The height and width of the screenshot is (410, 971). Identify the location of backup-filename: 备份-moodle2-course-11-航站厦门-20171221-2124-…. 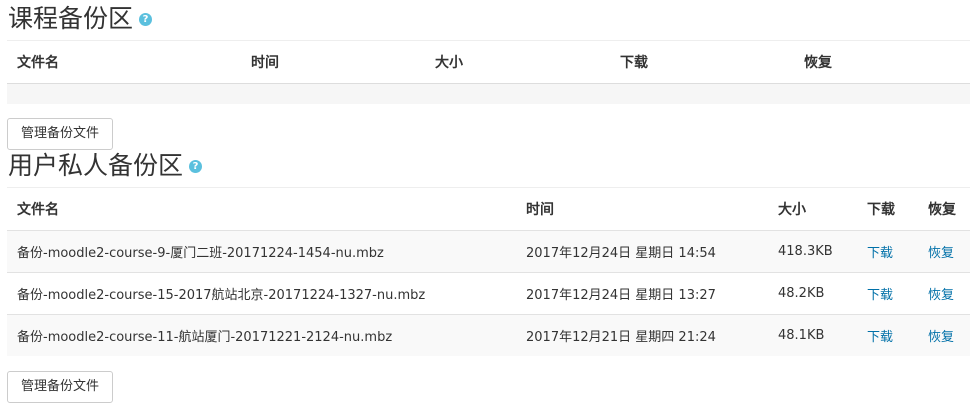
(261, 335).